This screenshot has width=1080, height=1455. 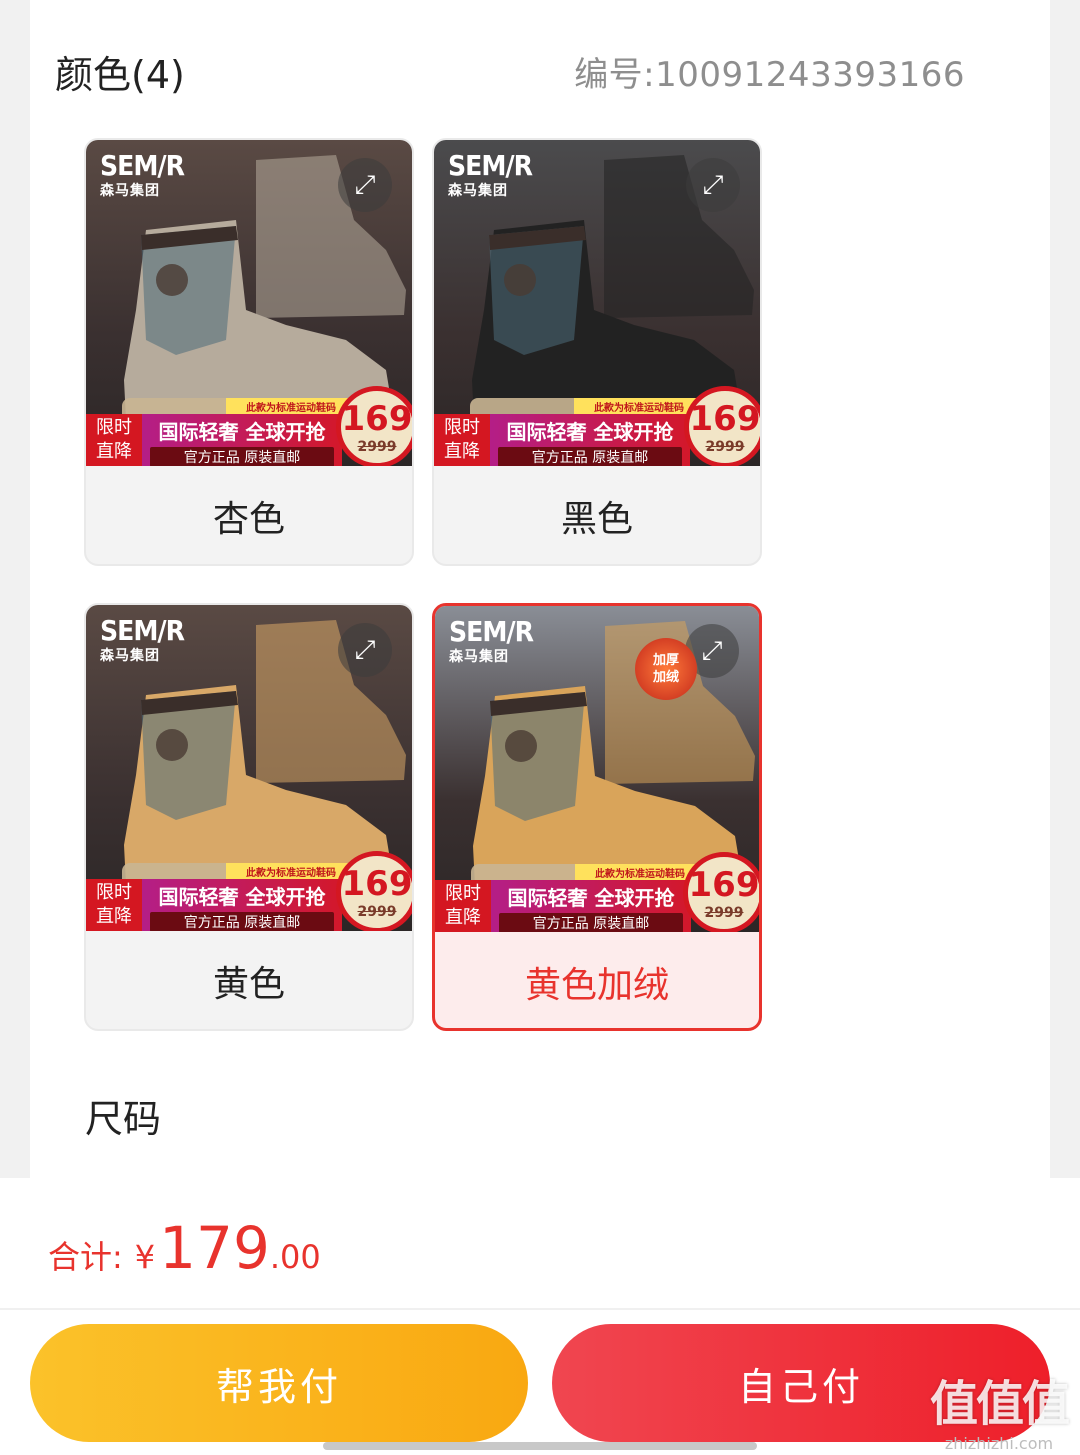 I want to click on fleece-badge-line1: 加厚, so click(x=665, y=660).